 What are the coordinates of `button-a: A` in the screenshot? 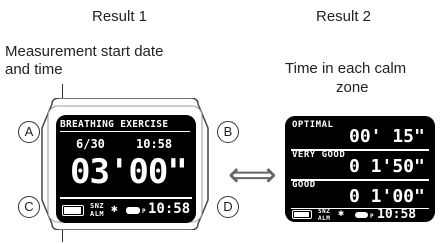 It's located at (29, 132).